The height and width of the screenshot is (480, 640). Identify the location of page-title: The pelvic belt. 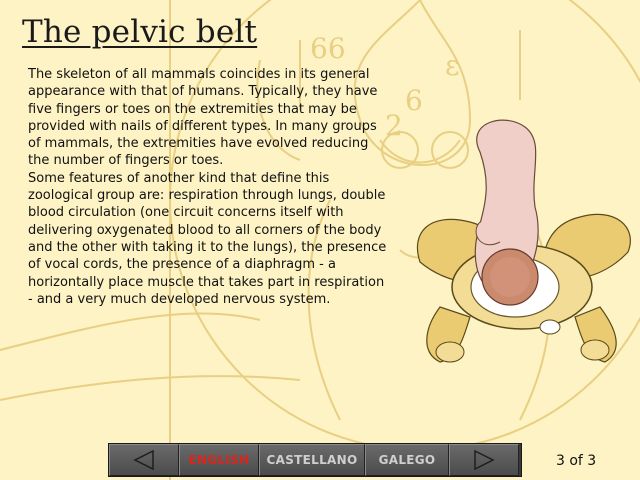
(140, 32).